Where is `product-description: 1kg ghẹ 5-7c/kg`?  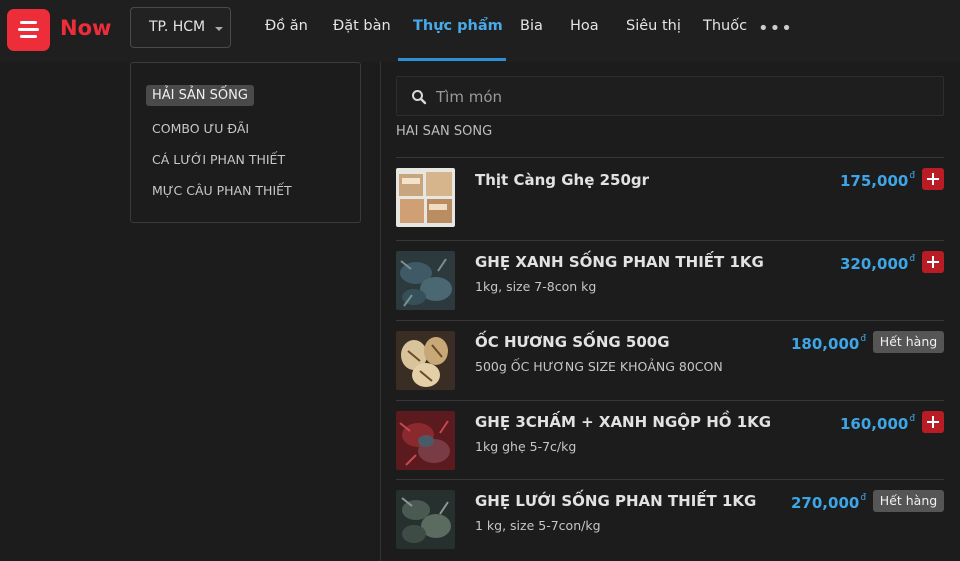 product-description: 1kg ghẹ 5-7c/kg is located at coordinates (526, 446).